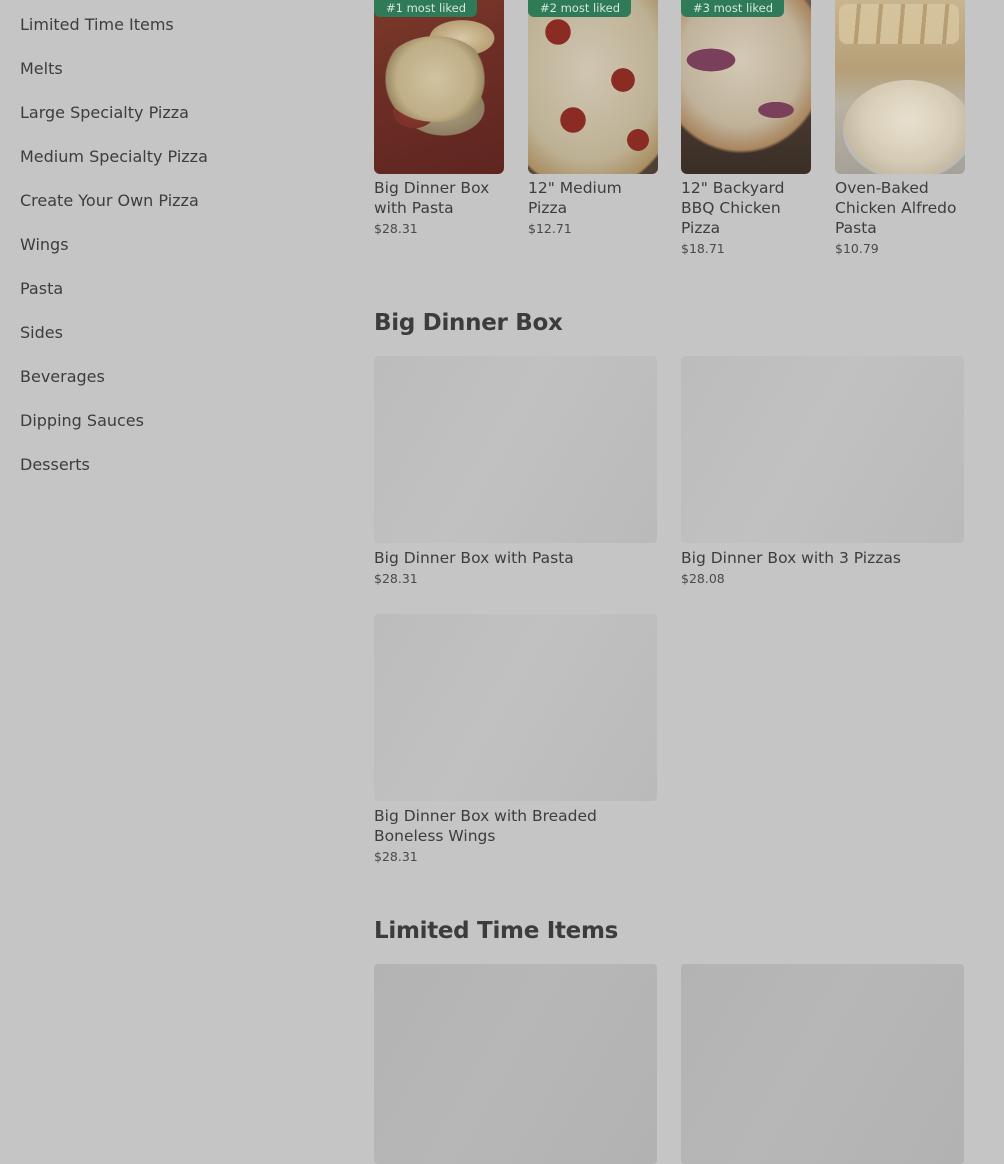  I want to click on item-price: $18.71, so click(703, 248).